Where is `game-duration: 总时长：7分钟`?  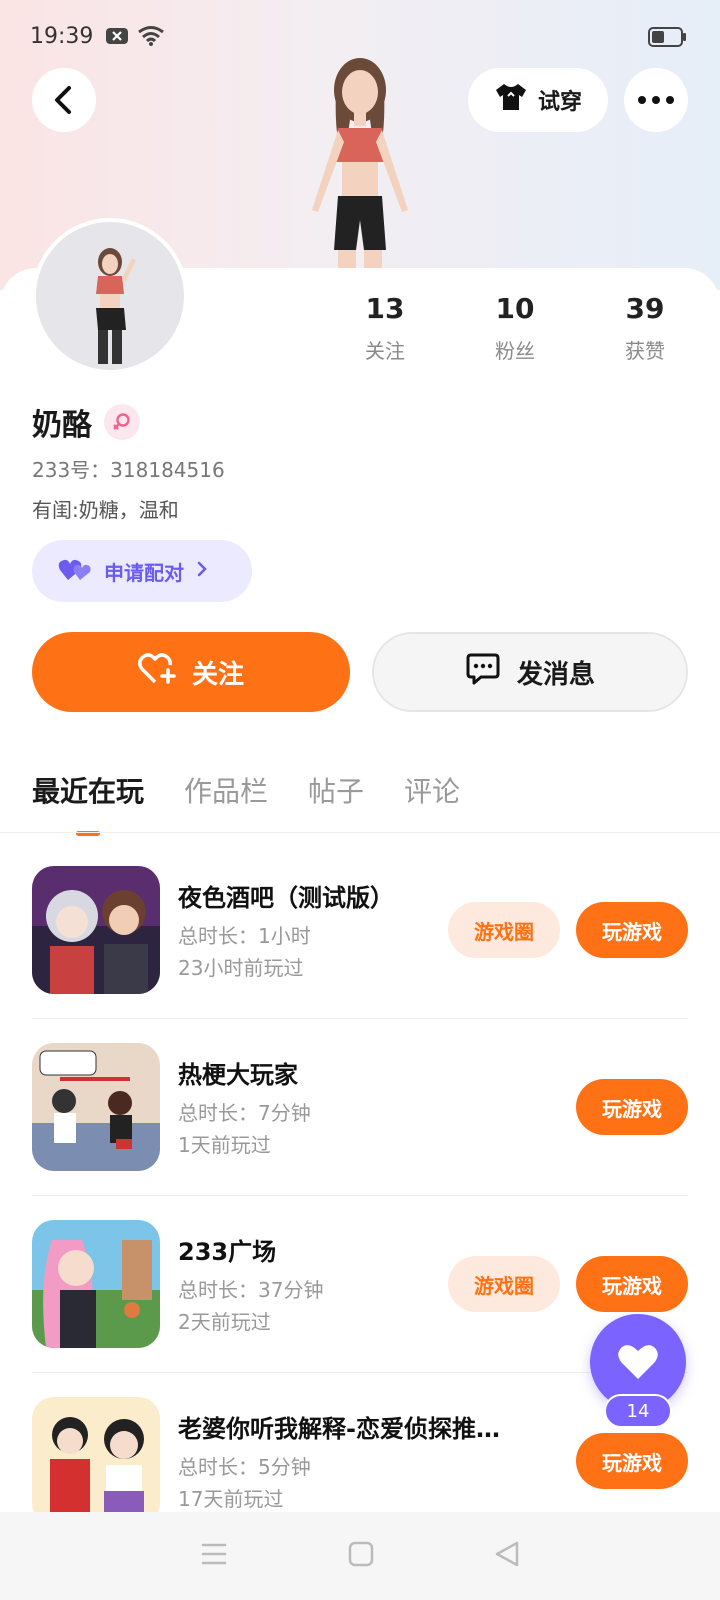
game-duration: 总时长：7分钟 is located at coordinates (244, 1113).